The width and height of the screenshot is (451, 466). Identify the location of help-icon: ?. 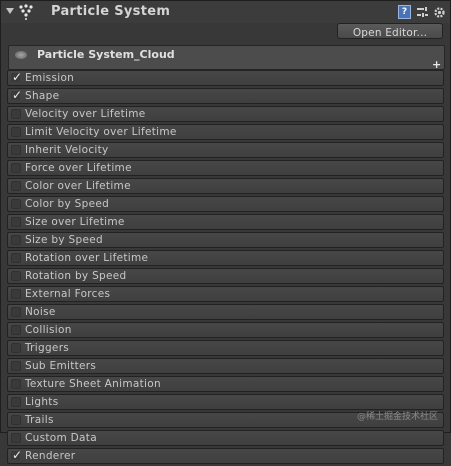
(404, 12).